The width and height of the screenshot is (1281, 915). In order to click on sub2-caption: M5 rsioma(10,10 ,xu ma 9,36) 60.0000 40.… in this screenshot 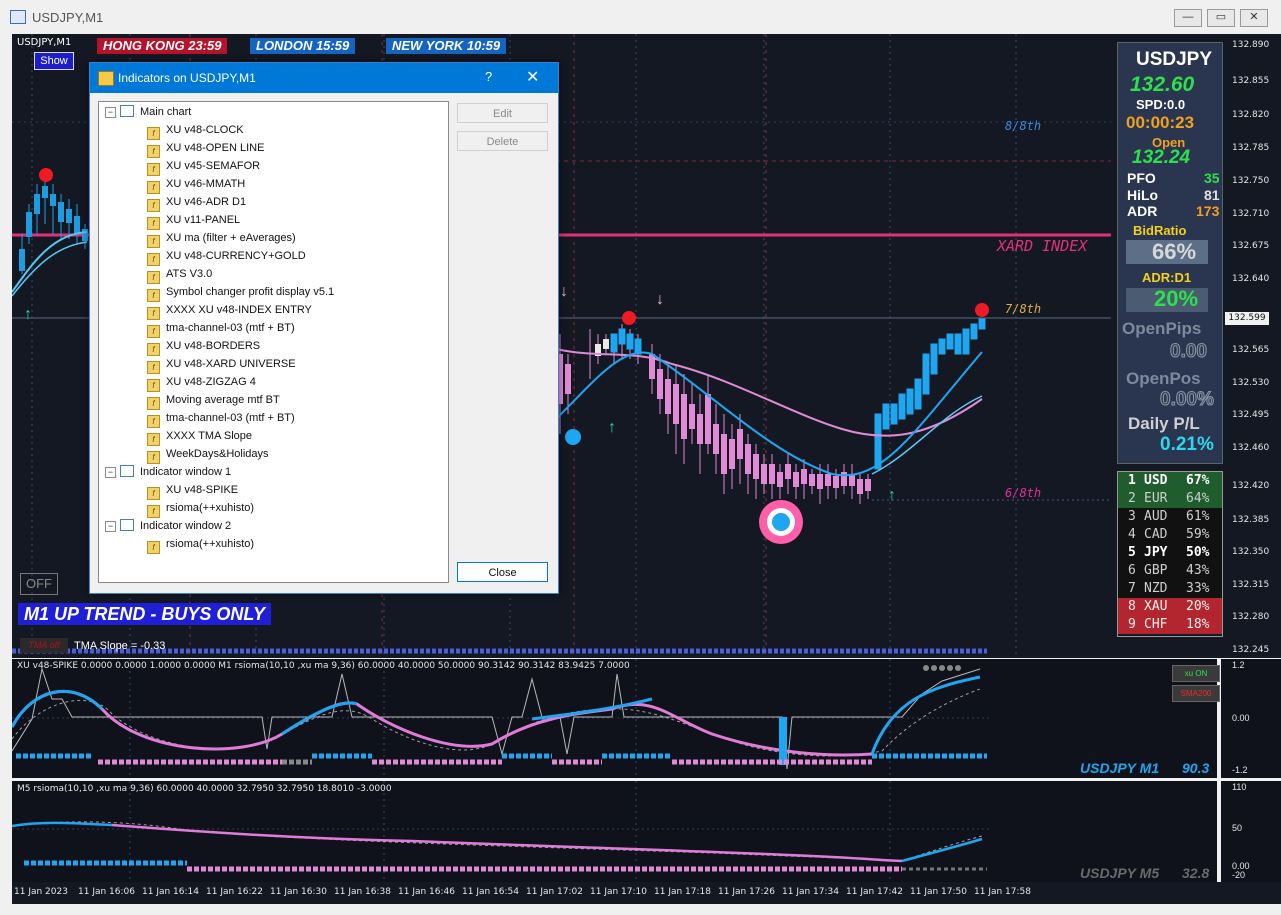, I will do `click(204, 789)`.